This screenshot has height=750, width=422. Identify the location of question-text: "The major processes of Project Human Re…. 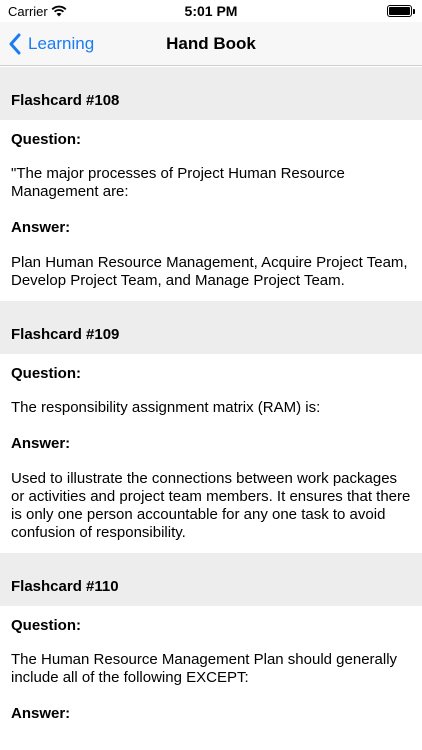
(178, 182).